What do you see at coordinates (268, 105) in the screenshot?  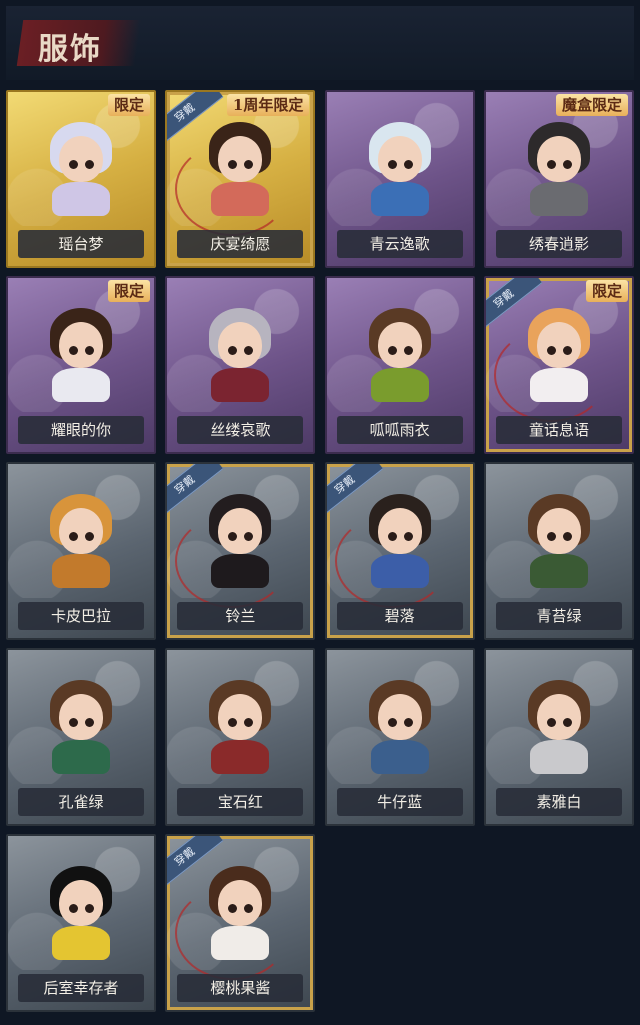 I see `limited-badge: 1周年限定` at bounding box center [268, 105].